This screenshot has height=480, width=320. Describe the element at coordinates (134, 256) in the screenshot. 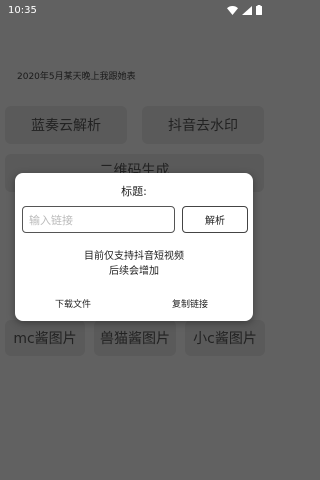

I see `dialog-message-line1: 目前仅支持抖音短视频` at that location.